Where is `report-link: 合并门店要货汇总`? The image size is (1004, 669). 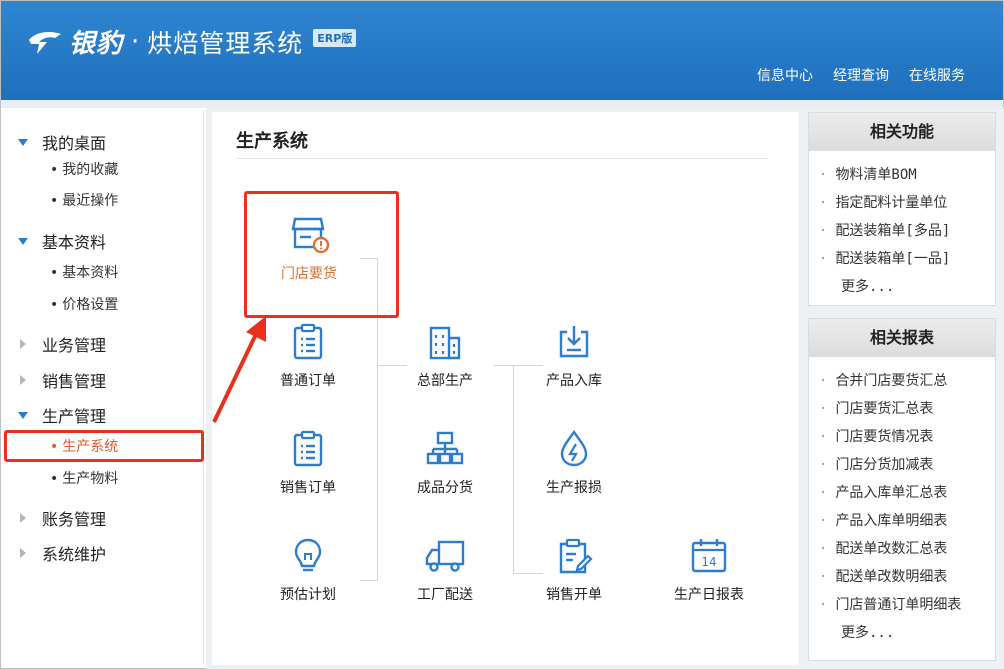
report-link: 合并门店要货汇总 is located at coordinates (907, 381).